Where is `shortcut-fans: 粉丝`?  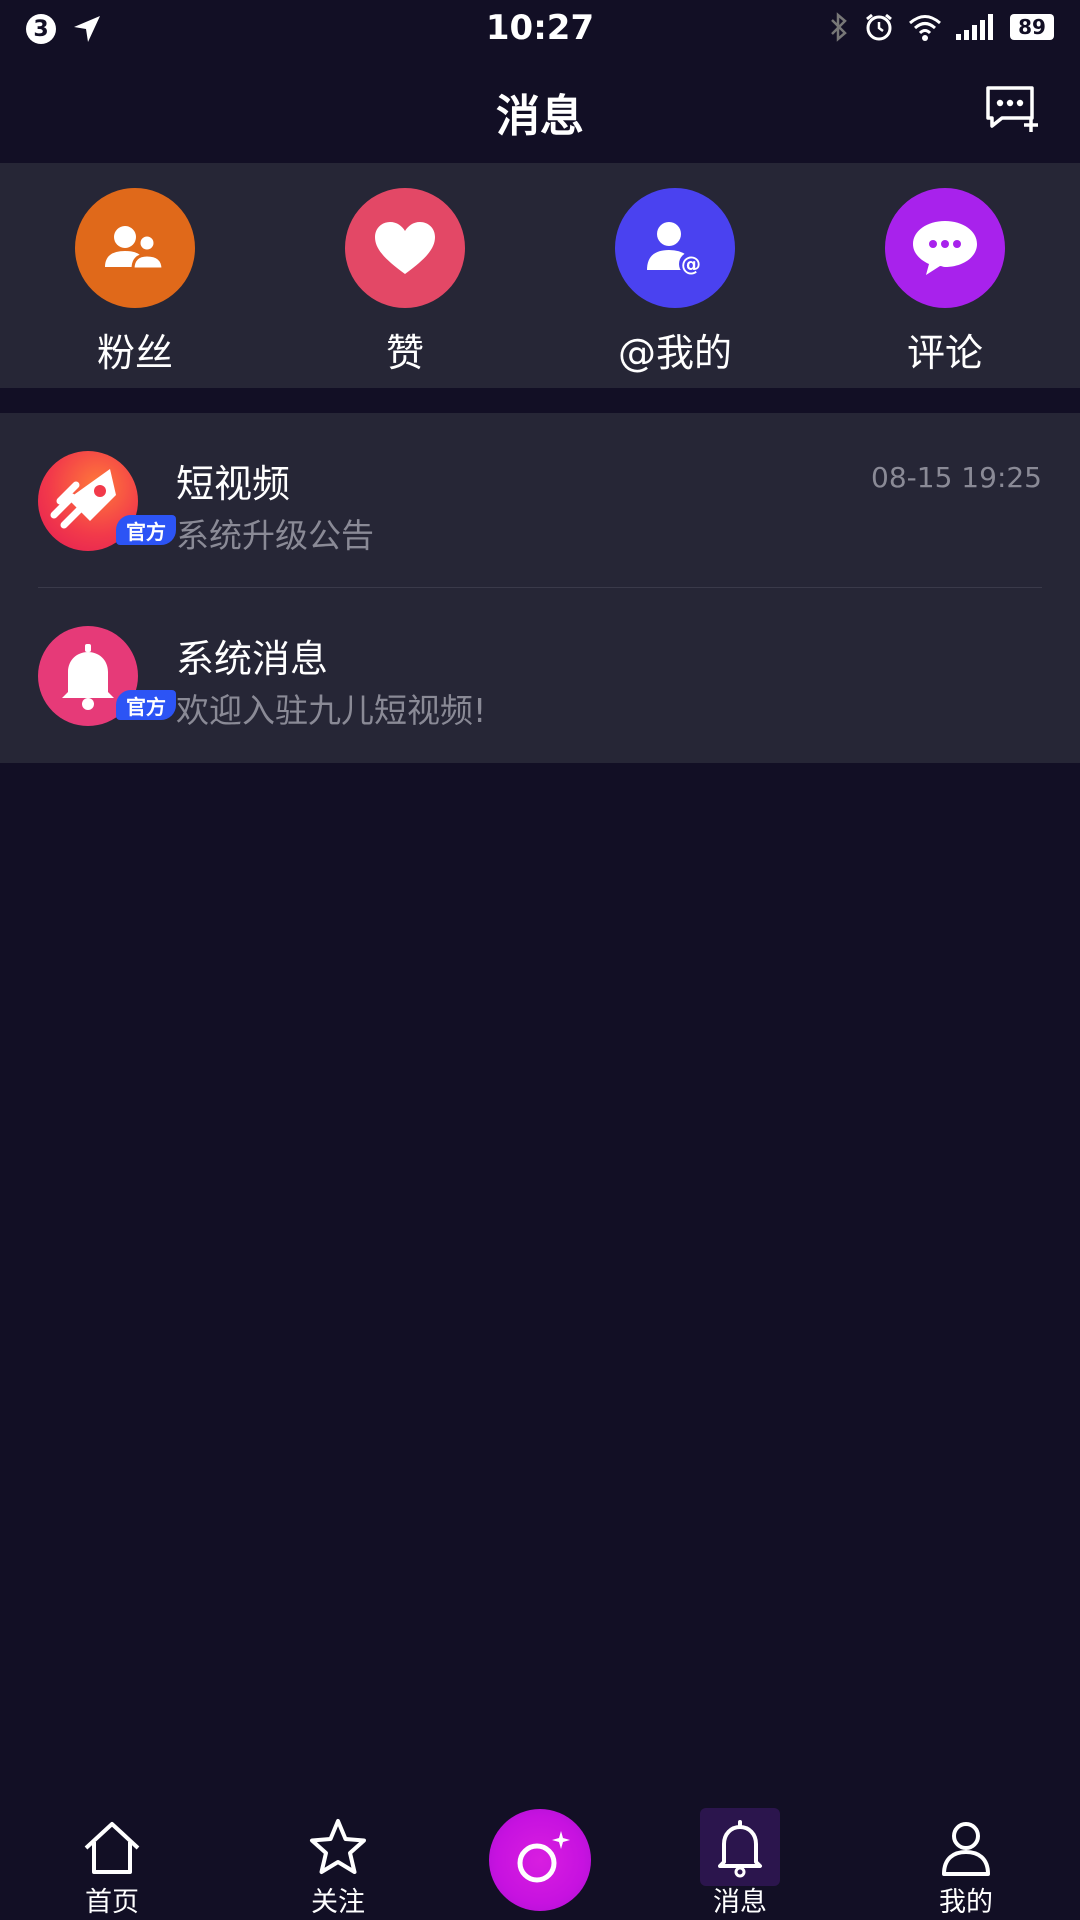 shortcut-fans: 粉丝 is located at coordinates (135, 275).